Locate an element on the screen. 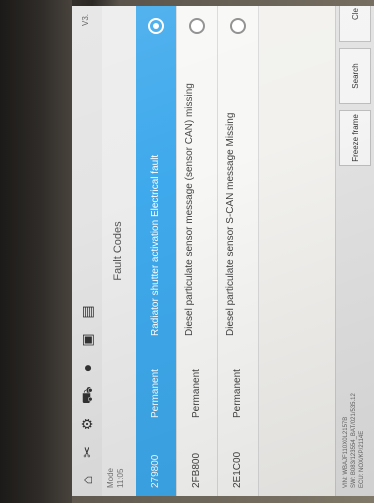 This screenshot has width=374, height=503. camera-icon: ● is located at coordinates (87, 368).